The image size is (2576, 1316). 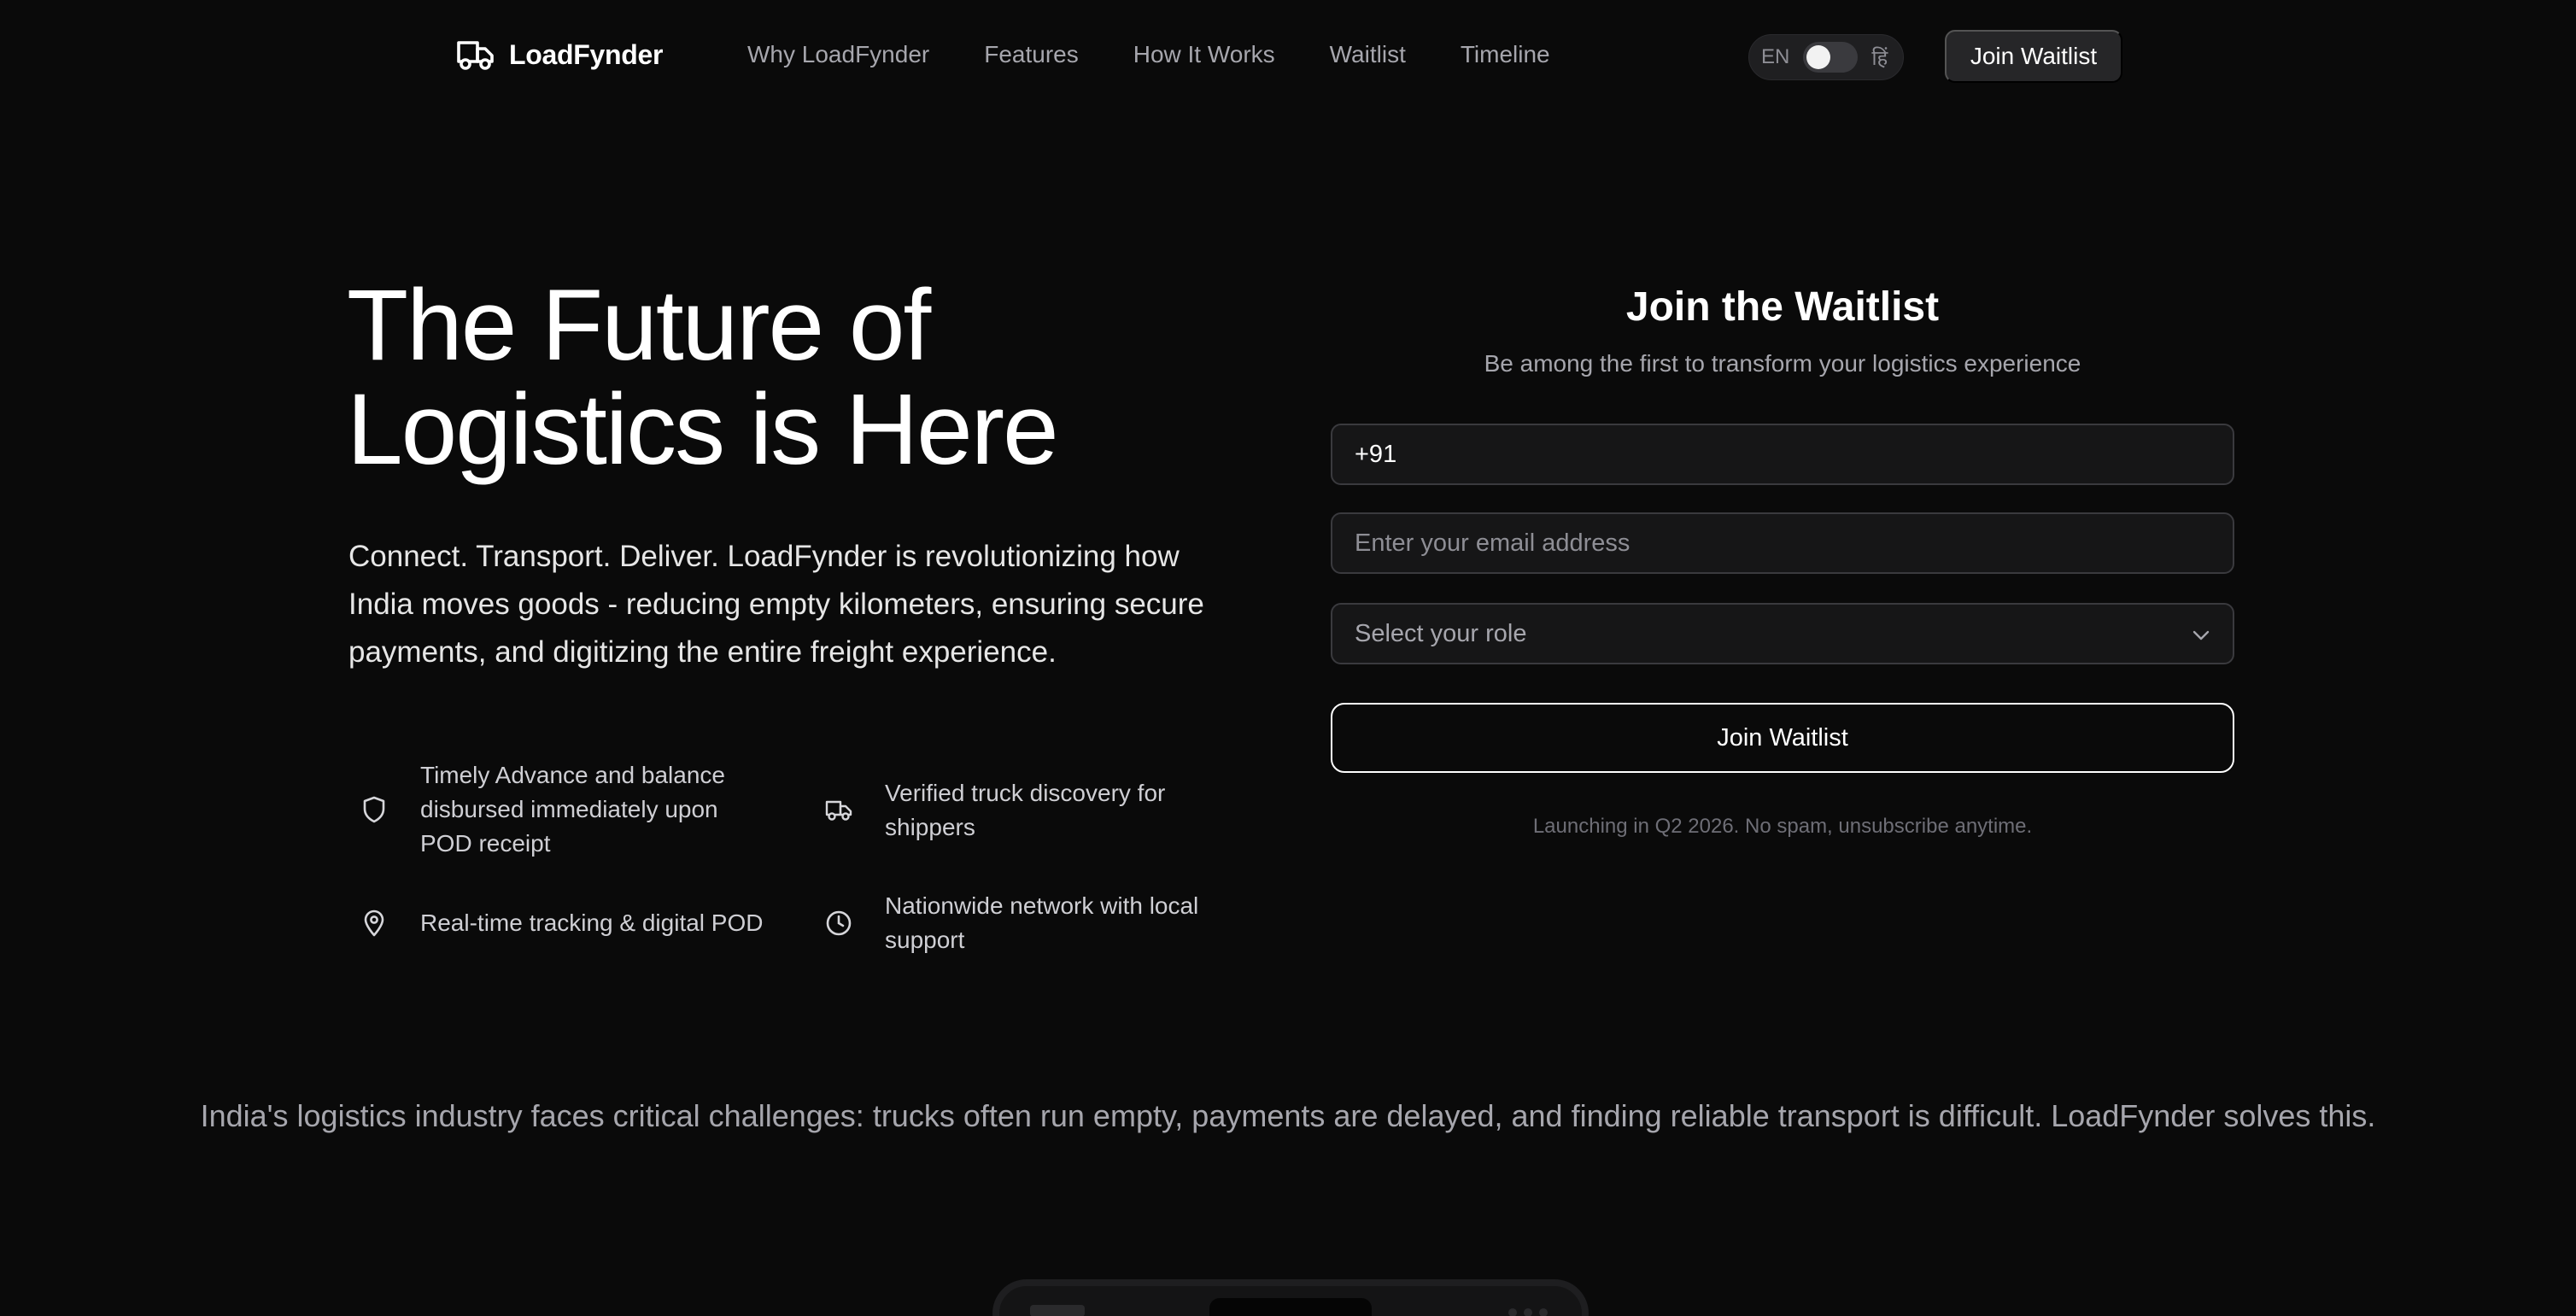 What do you see at coordinates (838, 54) in the screenshot?
I see `nav-link-why: Why LoadFynder` at bounding box center [838, 54].